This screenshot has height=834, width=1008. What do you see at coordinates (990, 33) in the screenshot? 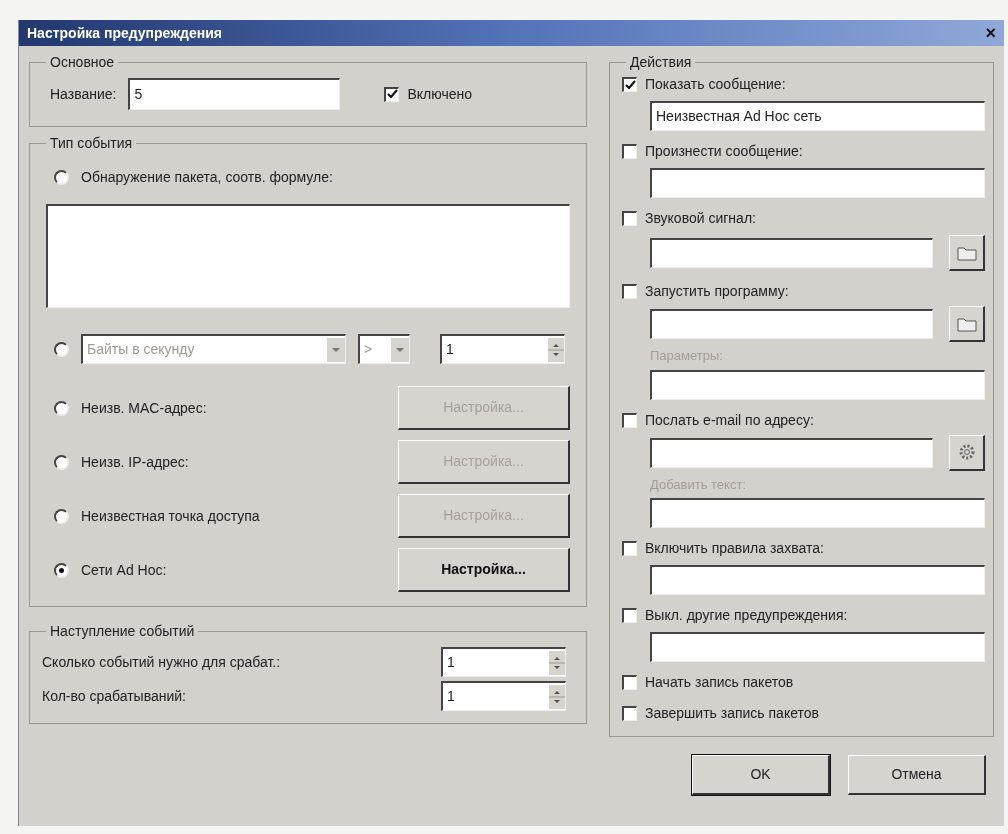
I see `close-button: ×` at bounding box center [990, 33].